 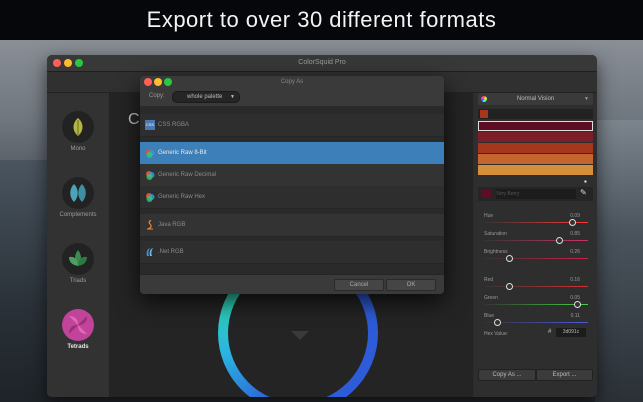 What do you see at coordinates (571, 332) in the screenshot?
I see `hex-value-field: 3d091c` at bounding box center [571, 332].